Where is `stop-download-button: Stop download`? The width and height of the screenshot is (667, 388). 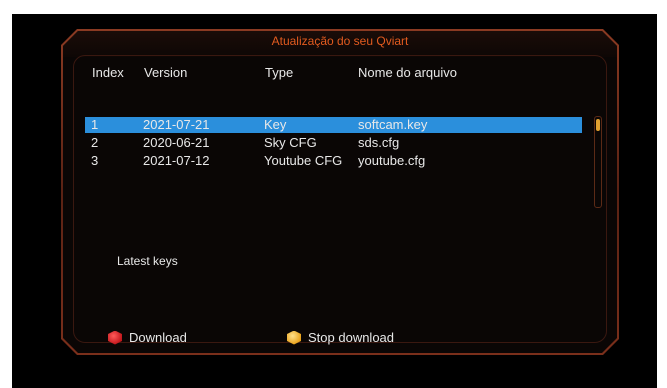
stop-download-button: Stop download is located at coordinates (340, 337).